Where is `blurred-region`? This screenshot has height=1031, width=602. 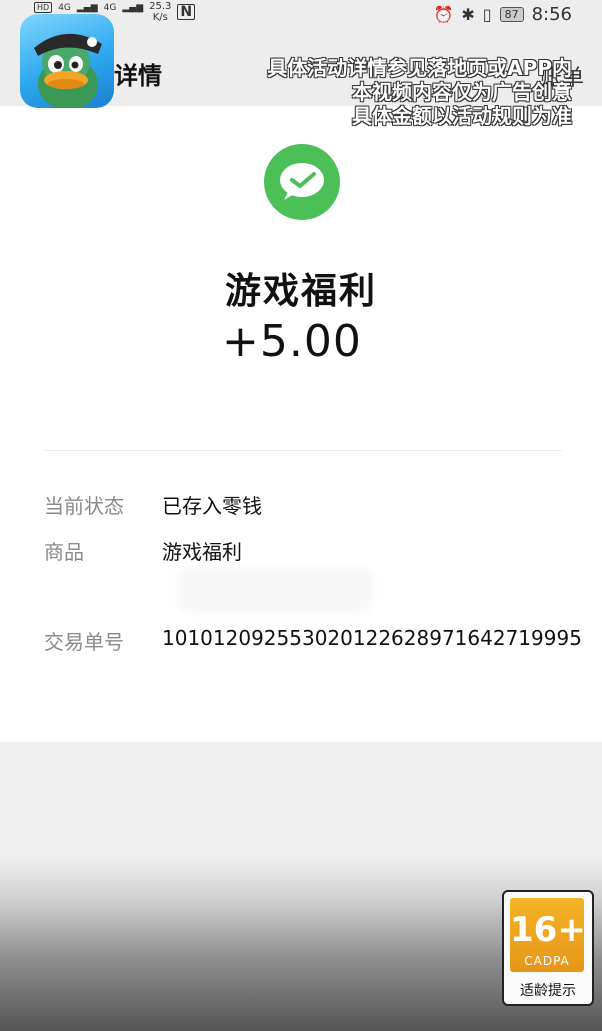 blurred-region is located at coordinates (275, 590).